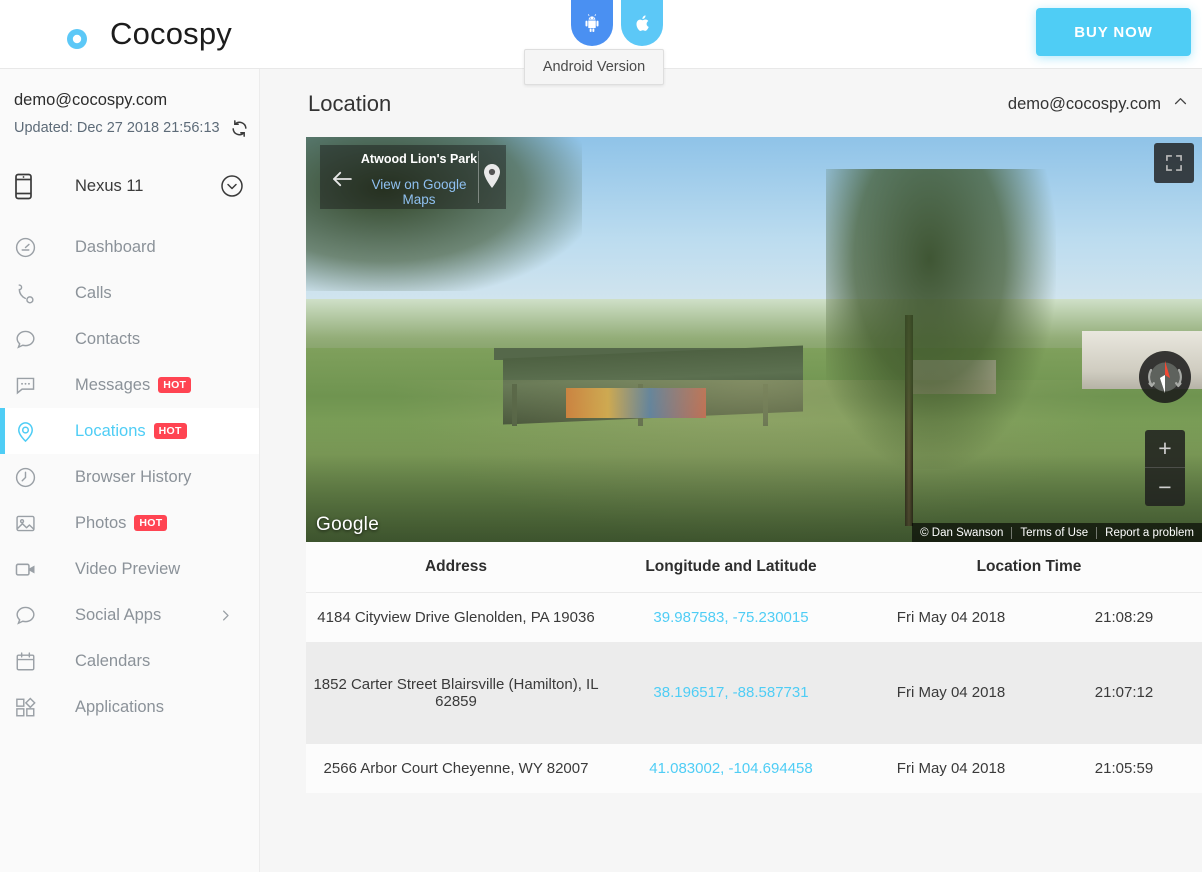 This screenshot has width=1202, height=872. I want to click on main-header: Location demo@cocospy.com, so click(731, 102).